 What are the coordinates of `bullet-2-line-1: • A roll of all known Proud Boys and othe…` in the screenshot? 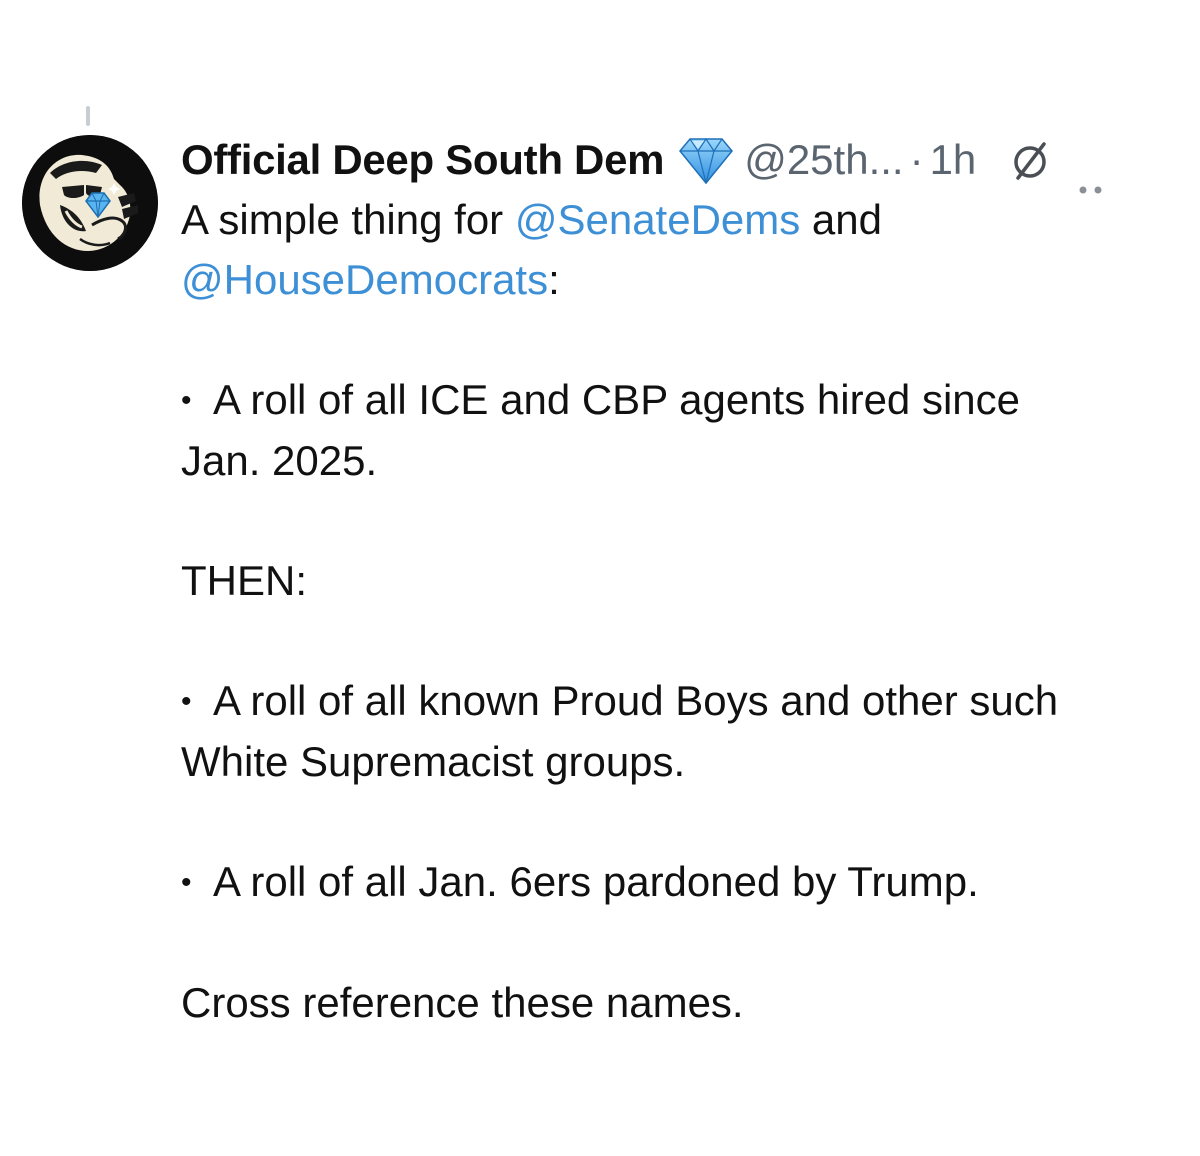 It's located at (686, 701).